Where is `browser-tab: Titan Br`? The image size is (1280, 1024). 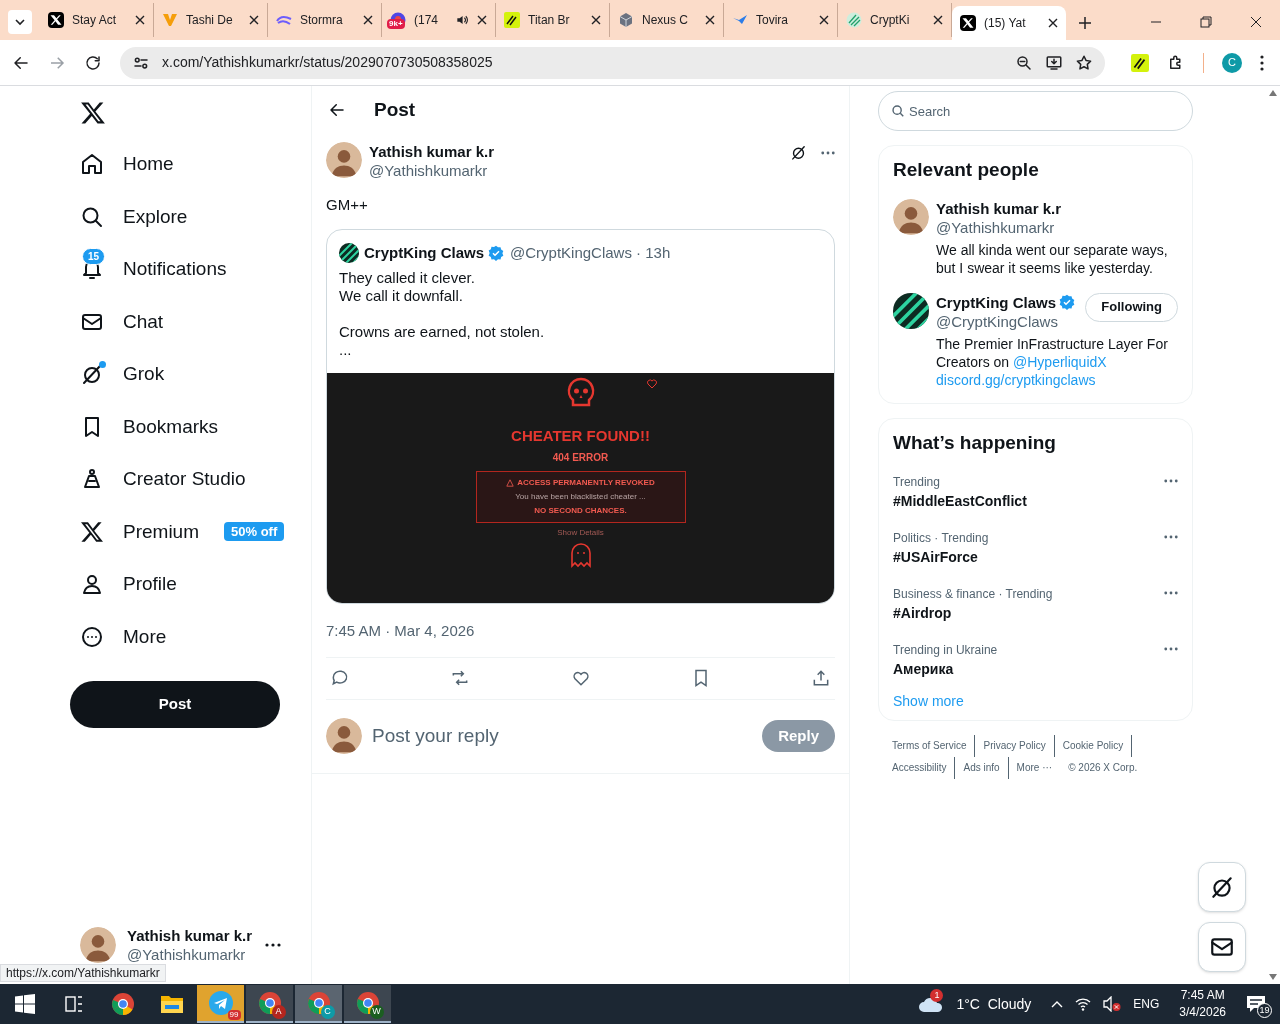
browser-tab: Titan Br is located at coordinates (553, 20).